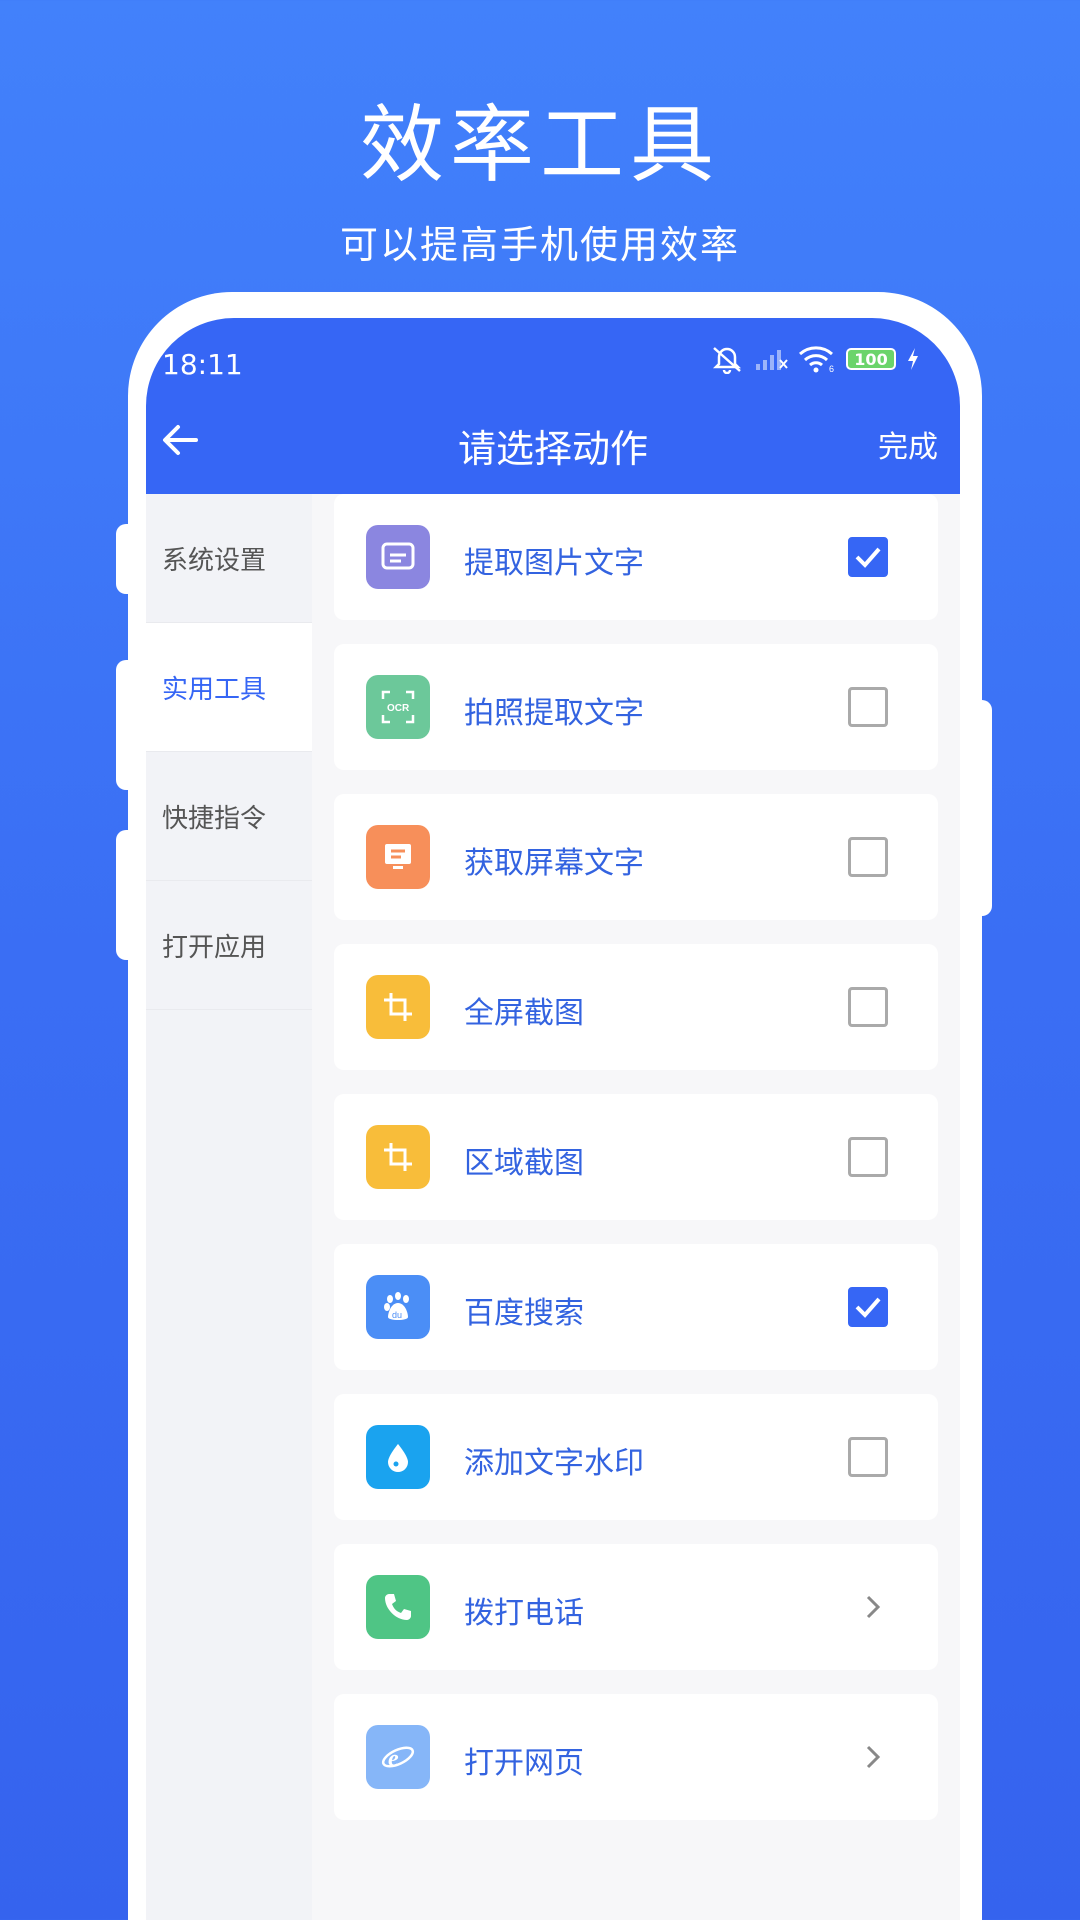 This screenshot has width=1080, height=1920. I want to click on action-label: 获取屏幕文字, so click(554, 863).